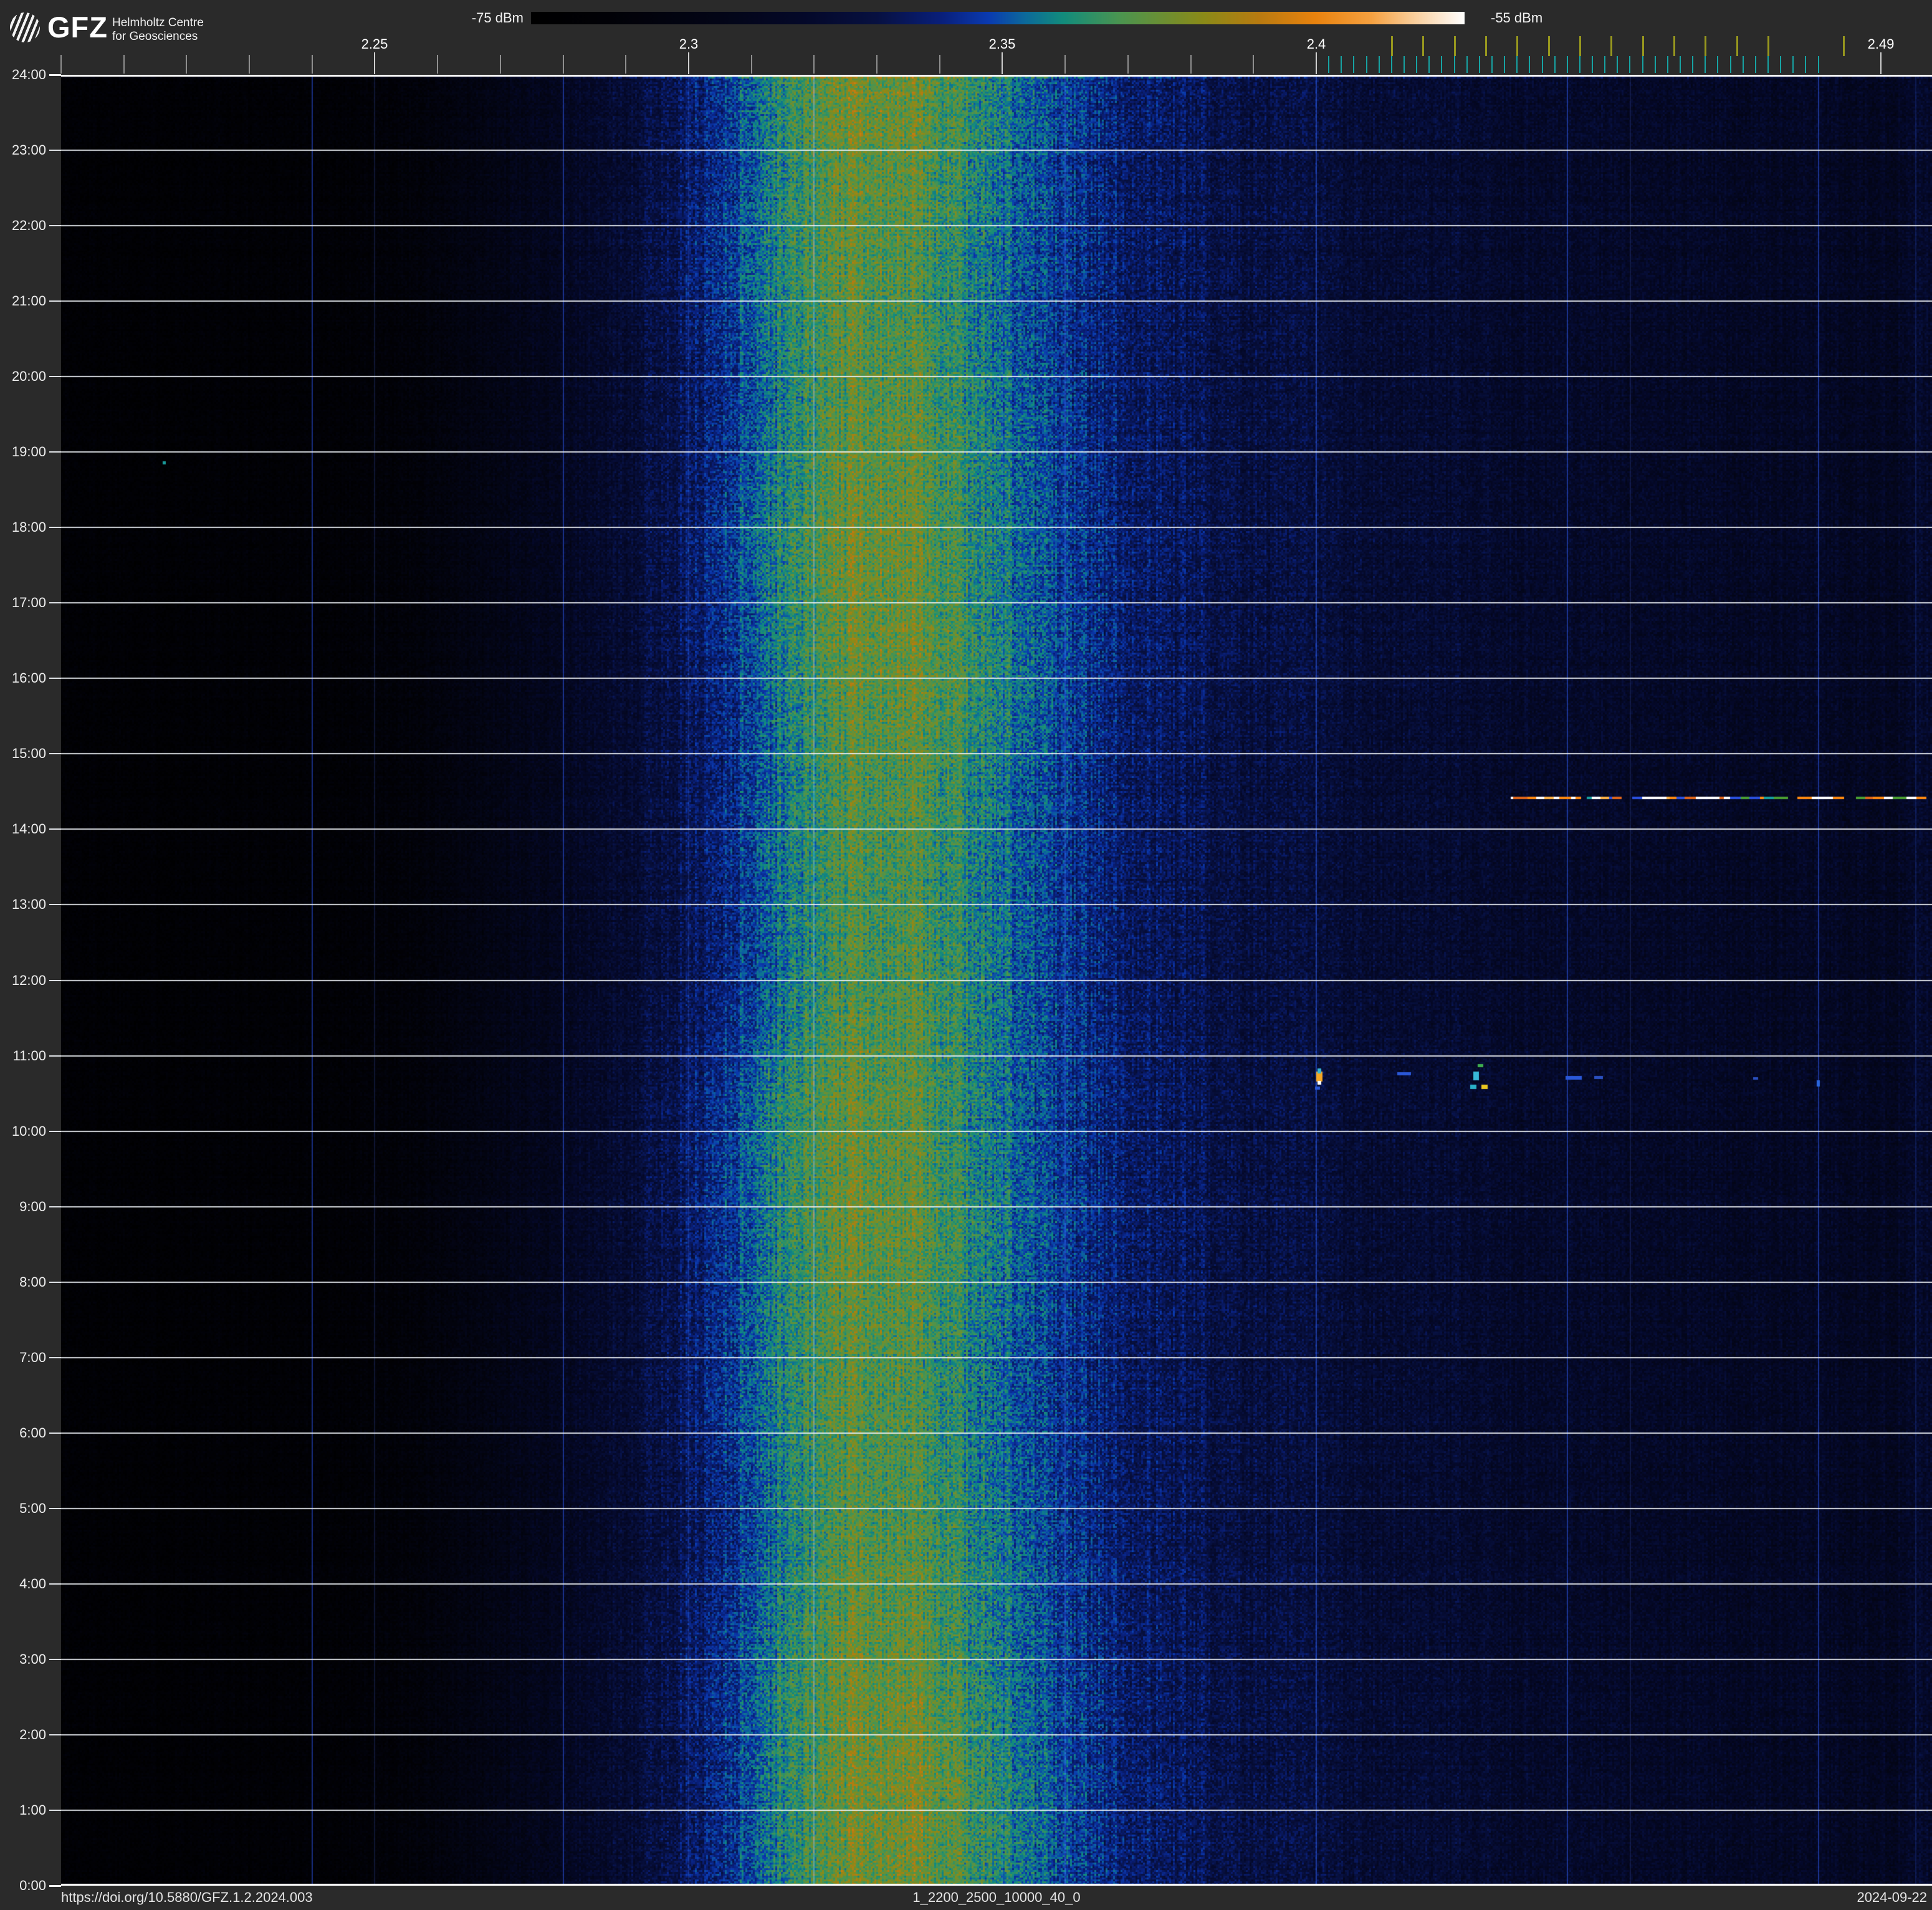 The image size is (1932, 1910). I want to click on time-tick-label: 4:00, so click(32, 1583).